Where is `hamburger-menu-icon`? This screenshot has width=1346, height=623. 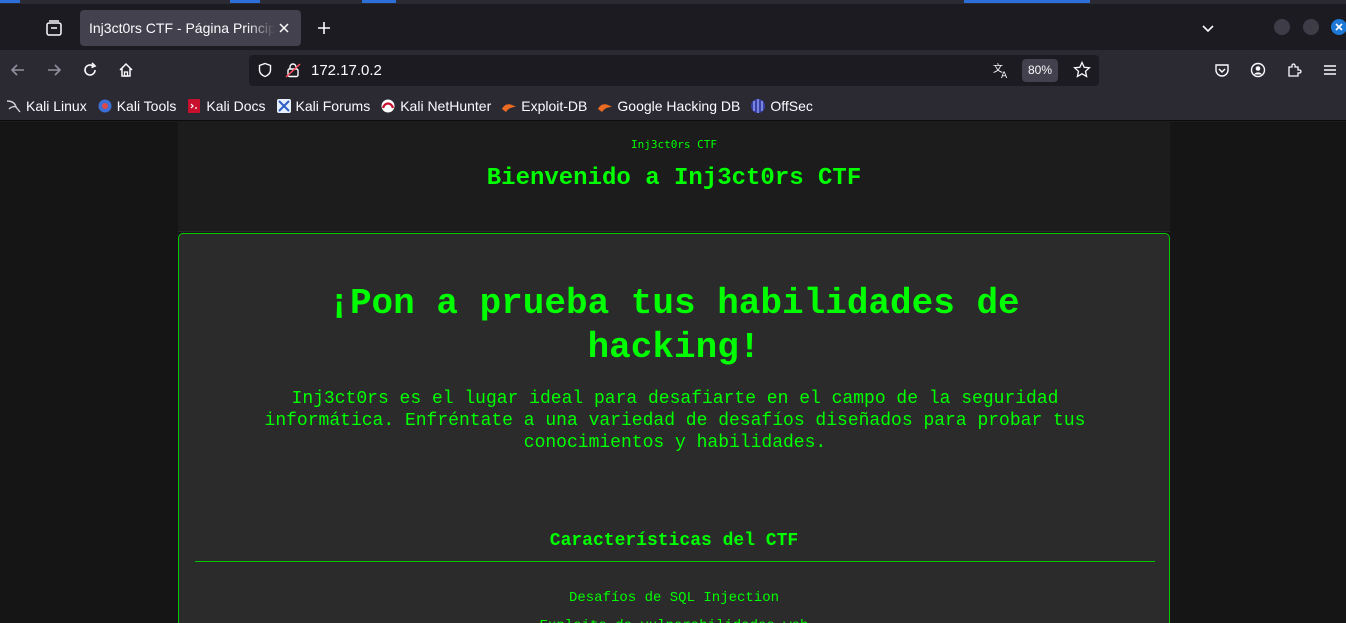 hamburger-menu-icon is located at coordinates (1330, 70).